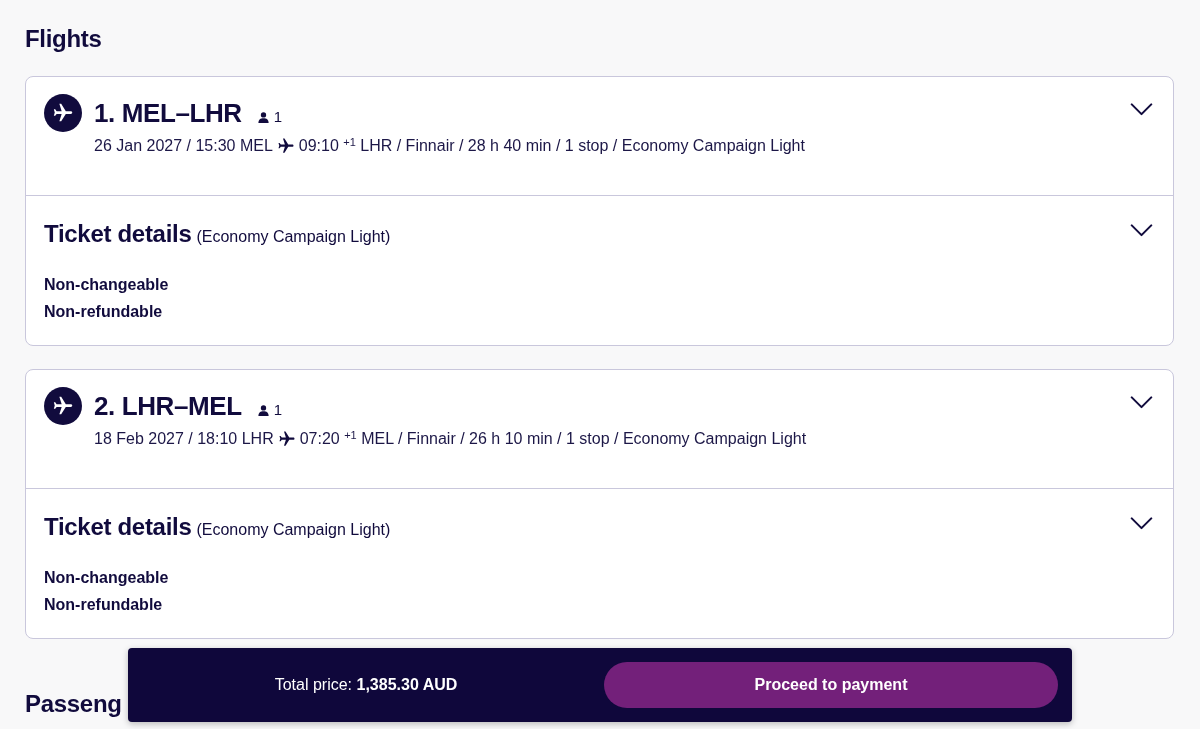 This screenshot has width=1200, height=729. I want to click on flight-route-title: 1. MEL–LHR, so click(168, 113).